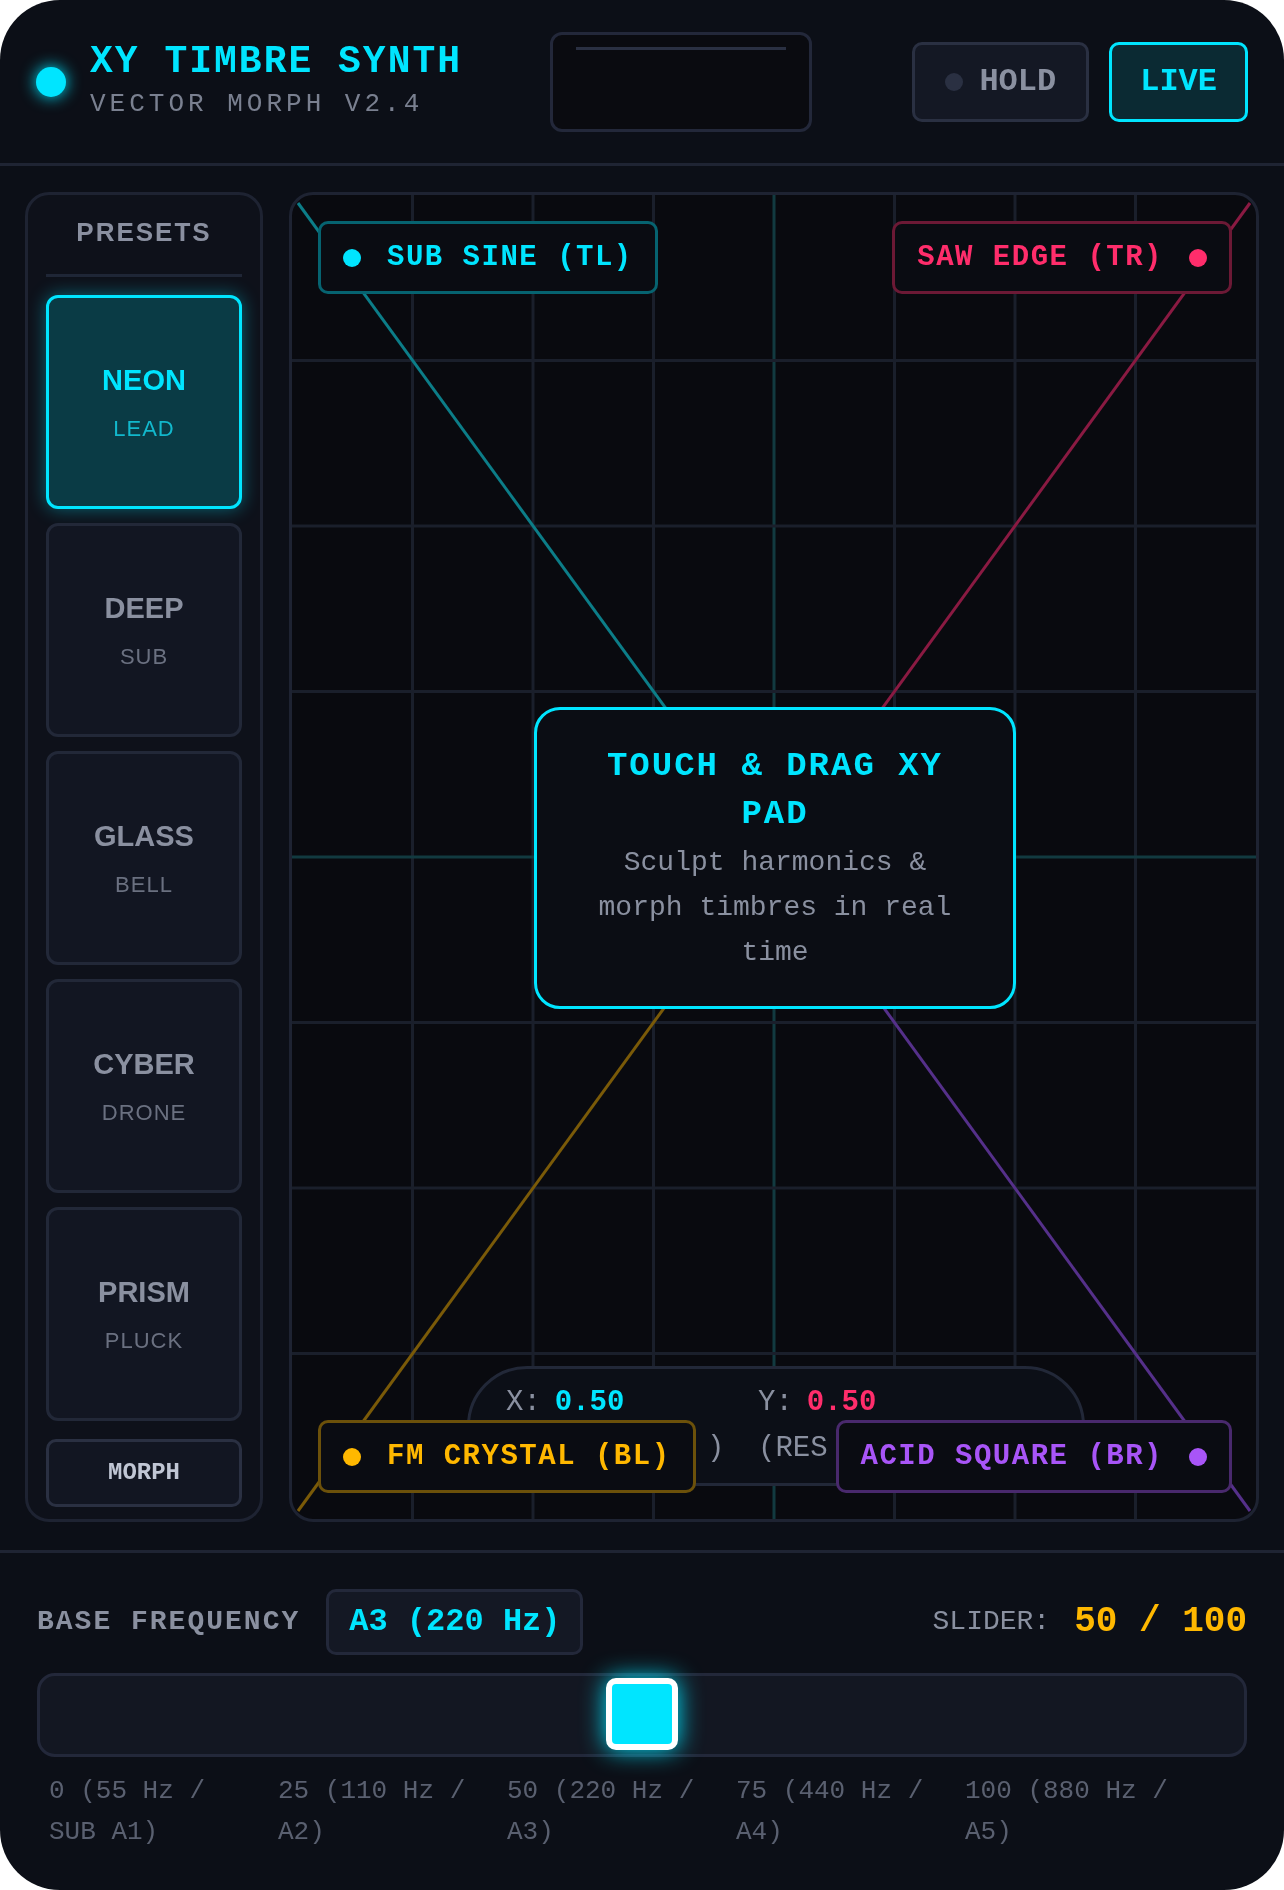 This screenshot has width=1284, height=1890. Describe the element at coordinates (841, 1403) in the screenshot. I see `y-value: 0.50` at that location.